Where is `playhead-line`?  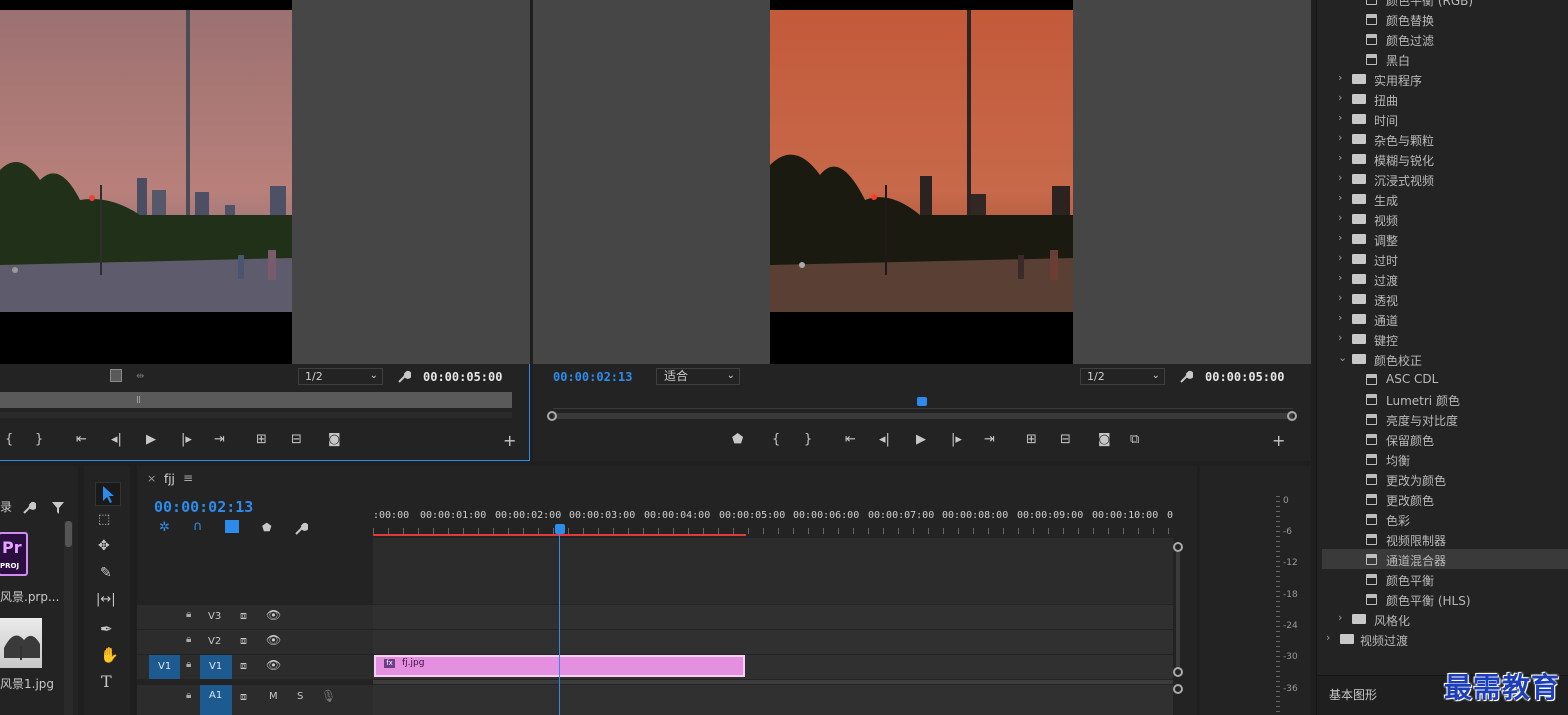 playhead-line is located at coordinates (559, 622).